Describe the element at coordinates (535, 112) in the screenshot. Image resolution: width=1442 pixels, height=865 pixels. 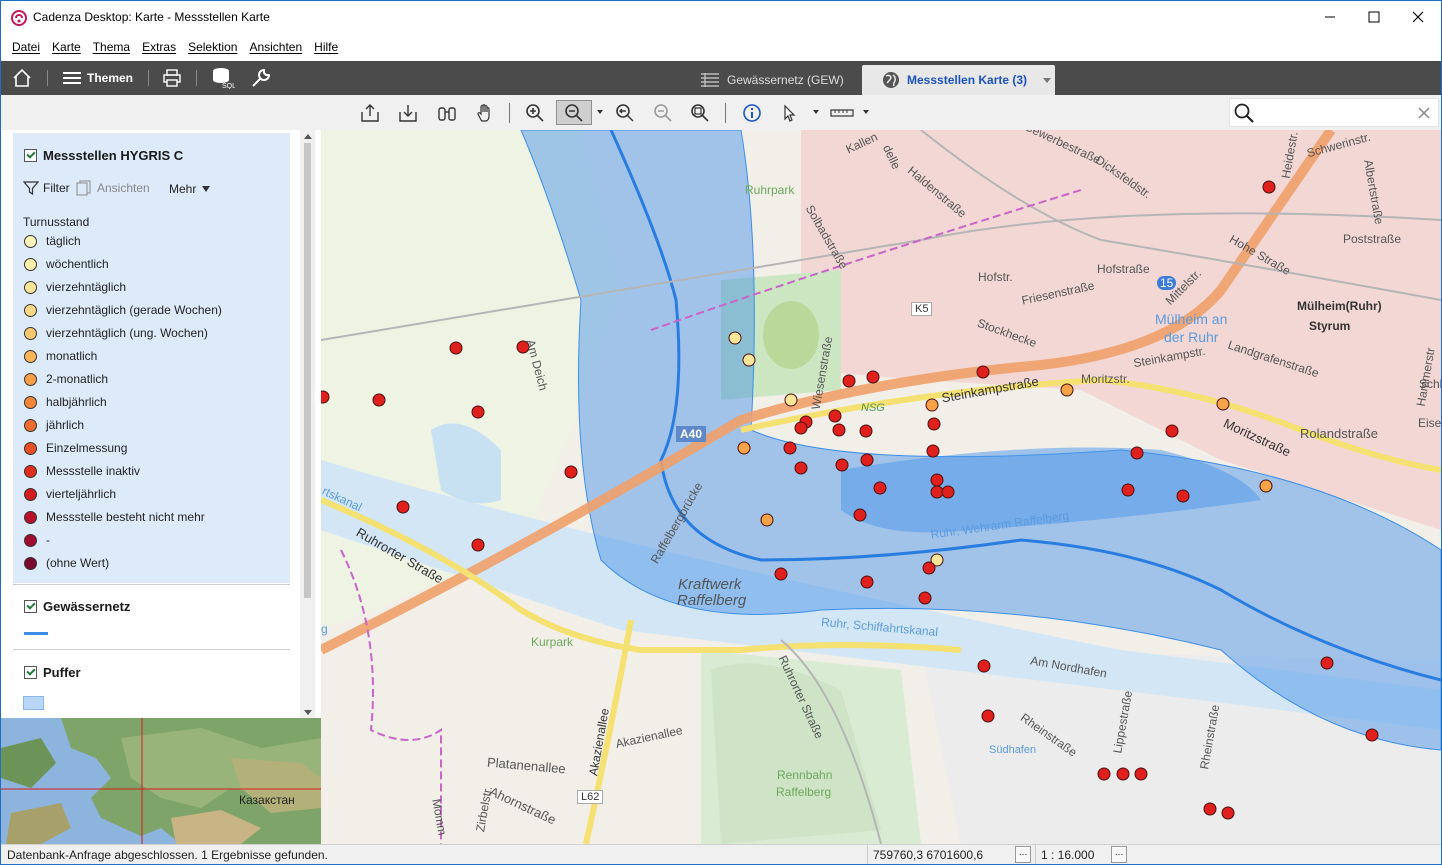
I see `zoom-in-button` at that location.